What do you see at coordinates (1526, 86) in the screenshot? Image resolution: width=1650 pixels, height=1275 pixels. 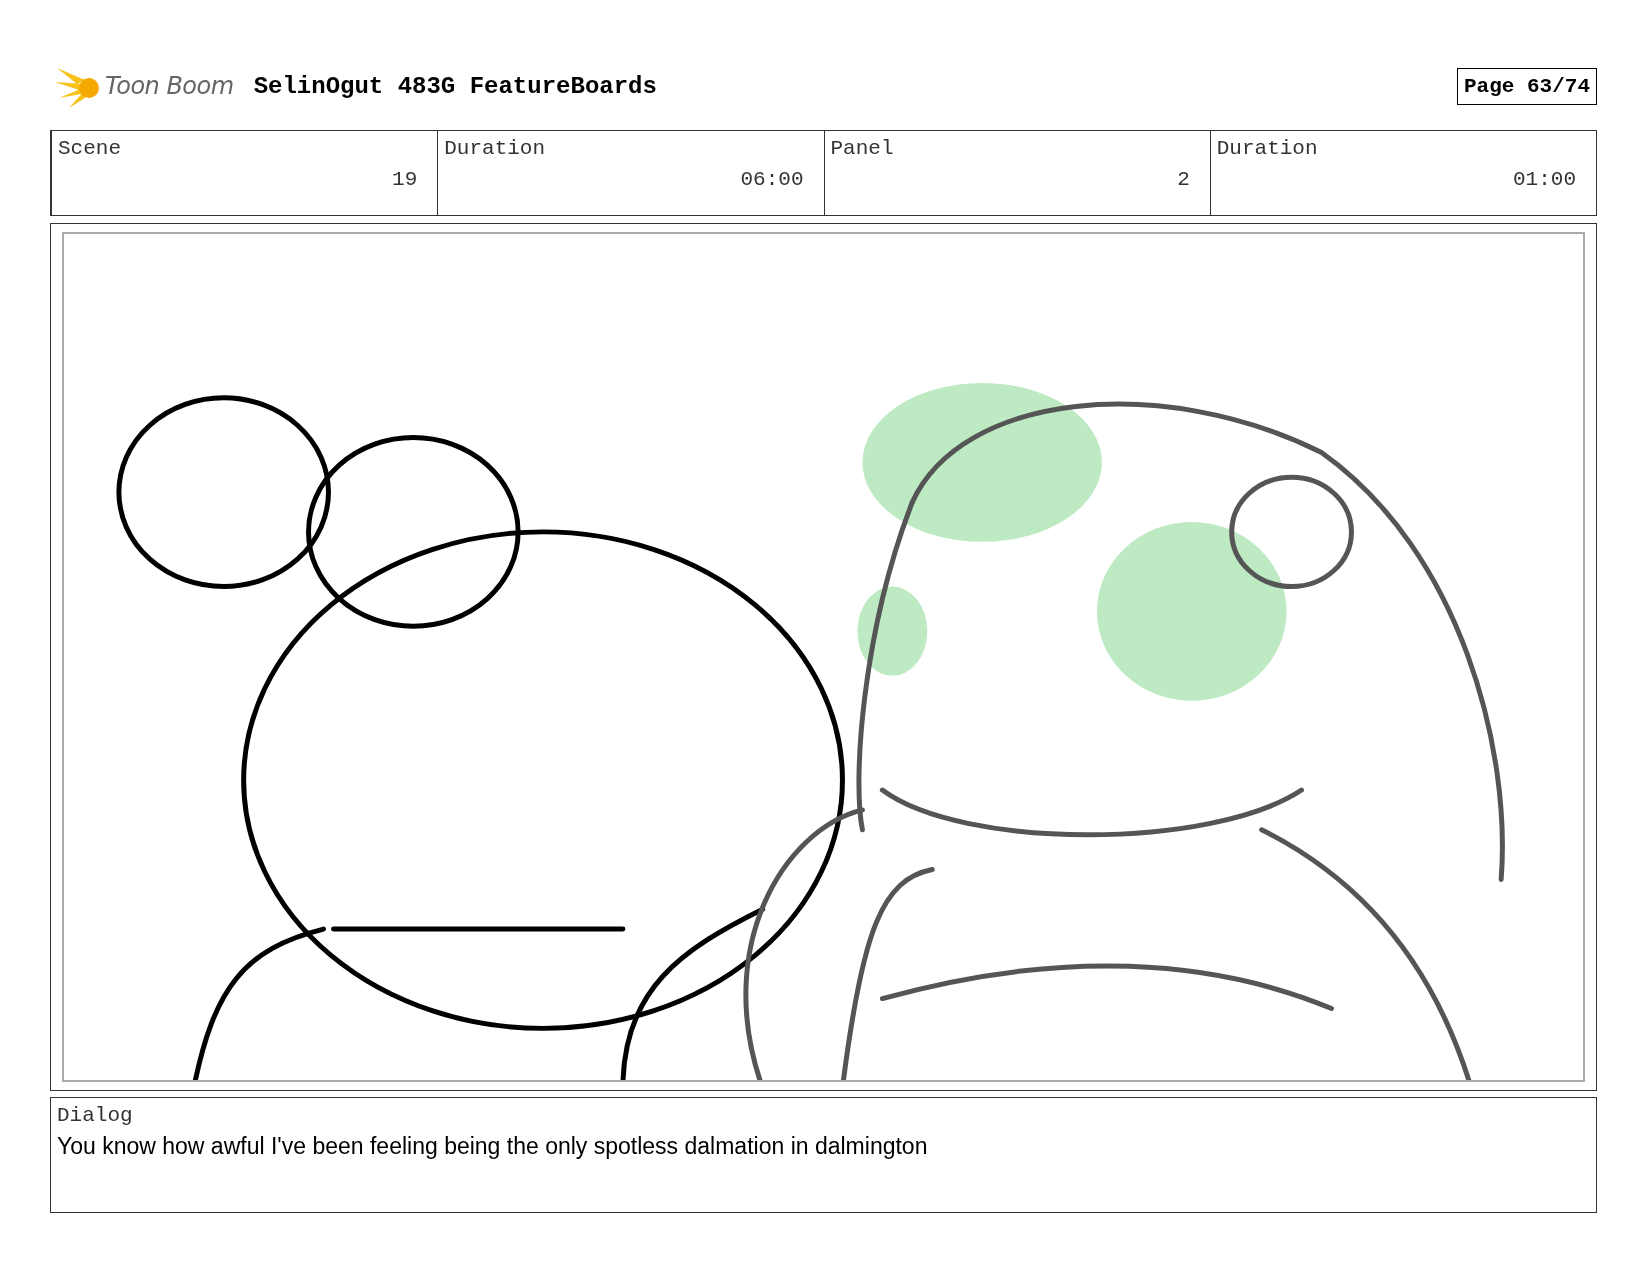 I see `page-number: Page 63/74` at bounding box center [1526, 86].